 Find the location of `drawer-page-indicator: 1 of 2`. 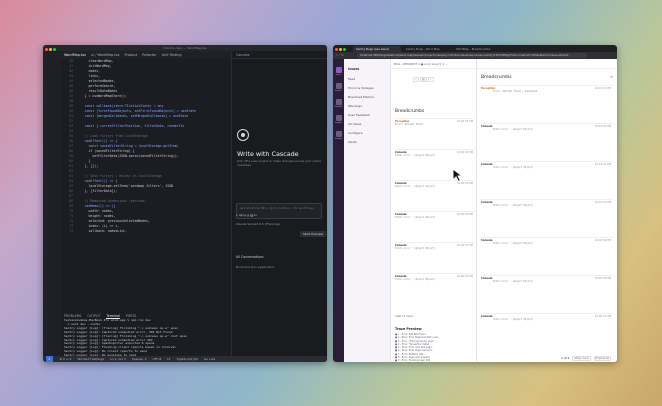

drawer-page-indicator: 1 of 2 is located at coordinates (565, 358).